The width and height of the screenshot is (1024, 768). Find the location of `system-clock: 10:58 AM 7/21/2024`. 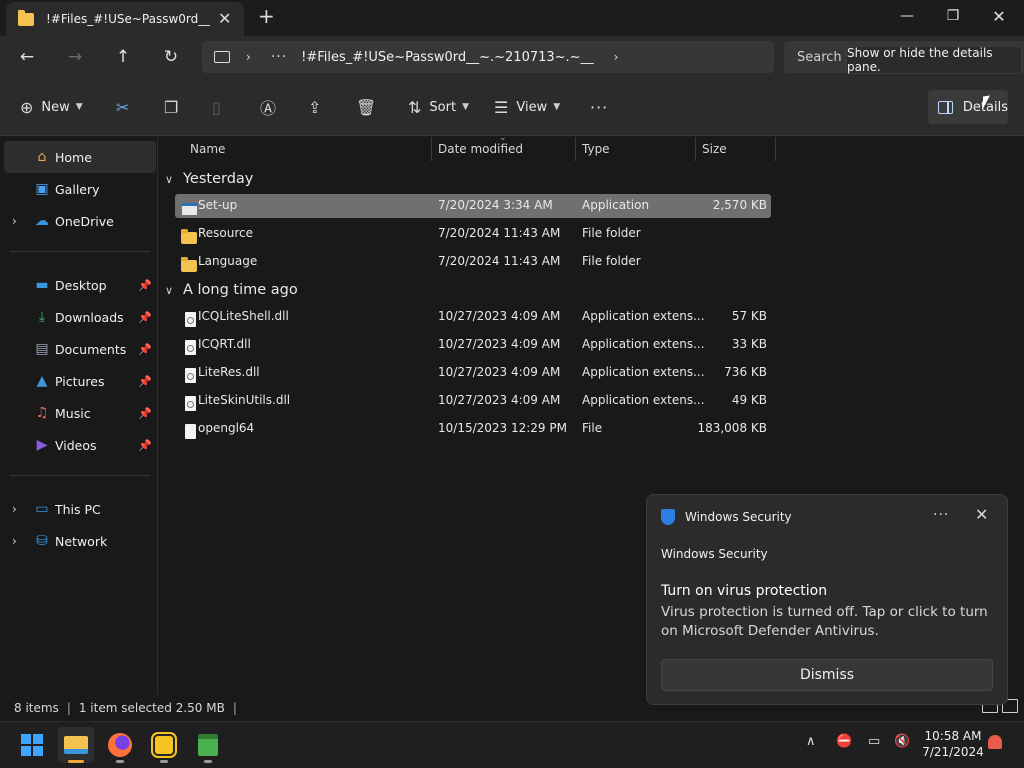

system-clock: 10:58 AM 7/21/2024 is located at coordinates (953, 744).